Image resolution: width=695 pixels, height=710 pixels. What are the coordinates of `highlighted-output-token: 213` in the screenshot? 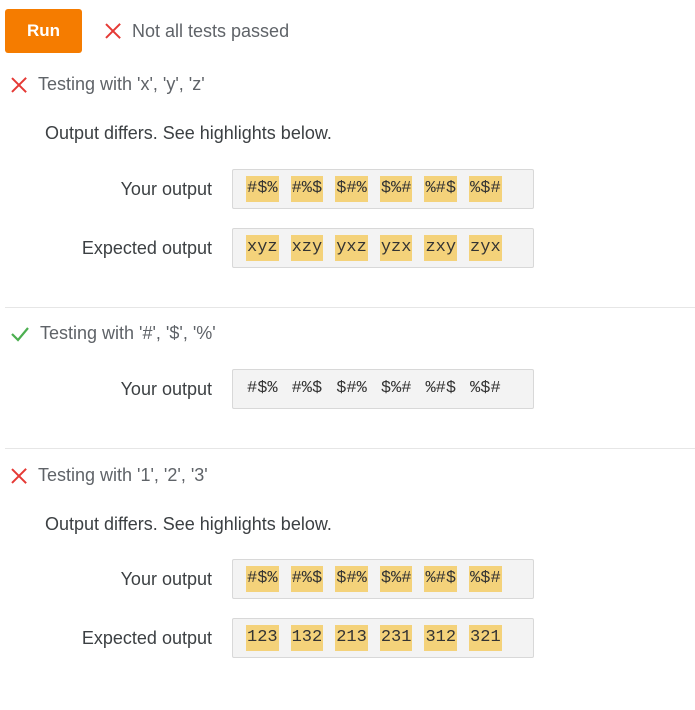 It's located at (351, 638).